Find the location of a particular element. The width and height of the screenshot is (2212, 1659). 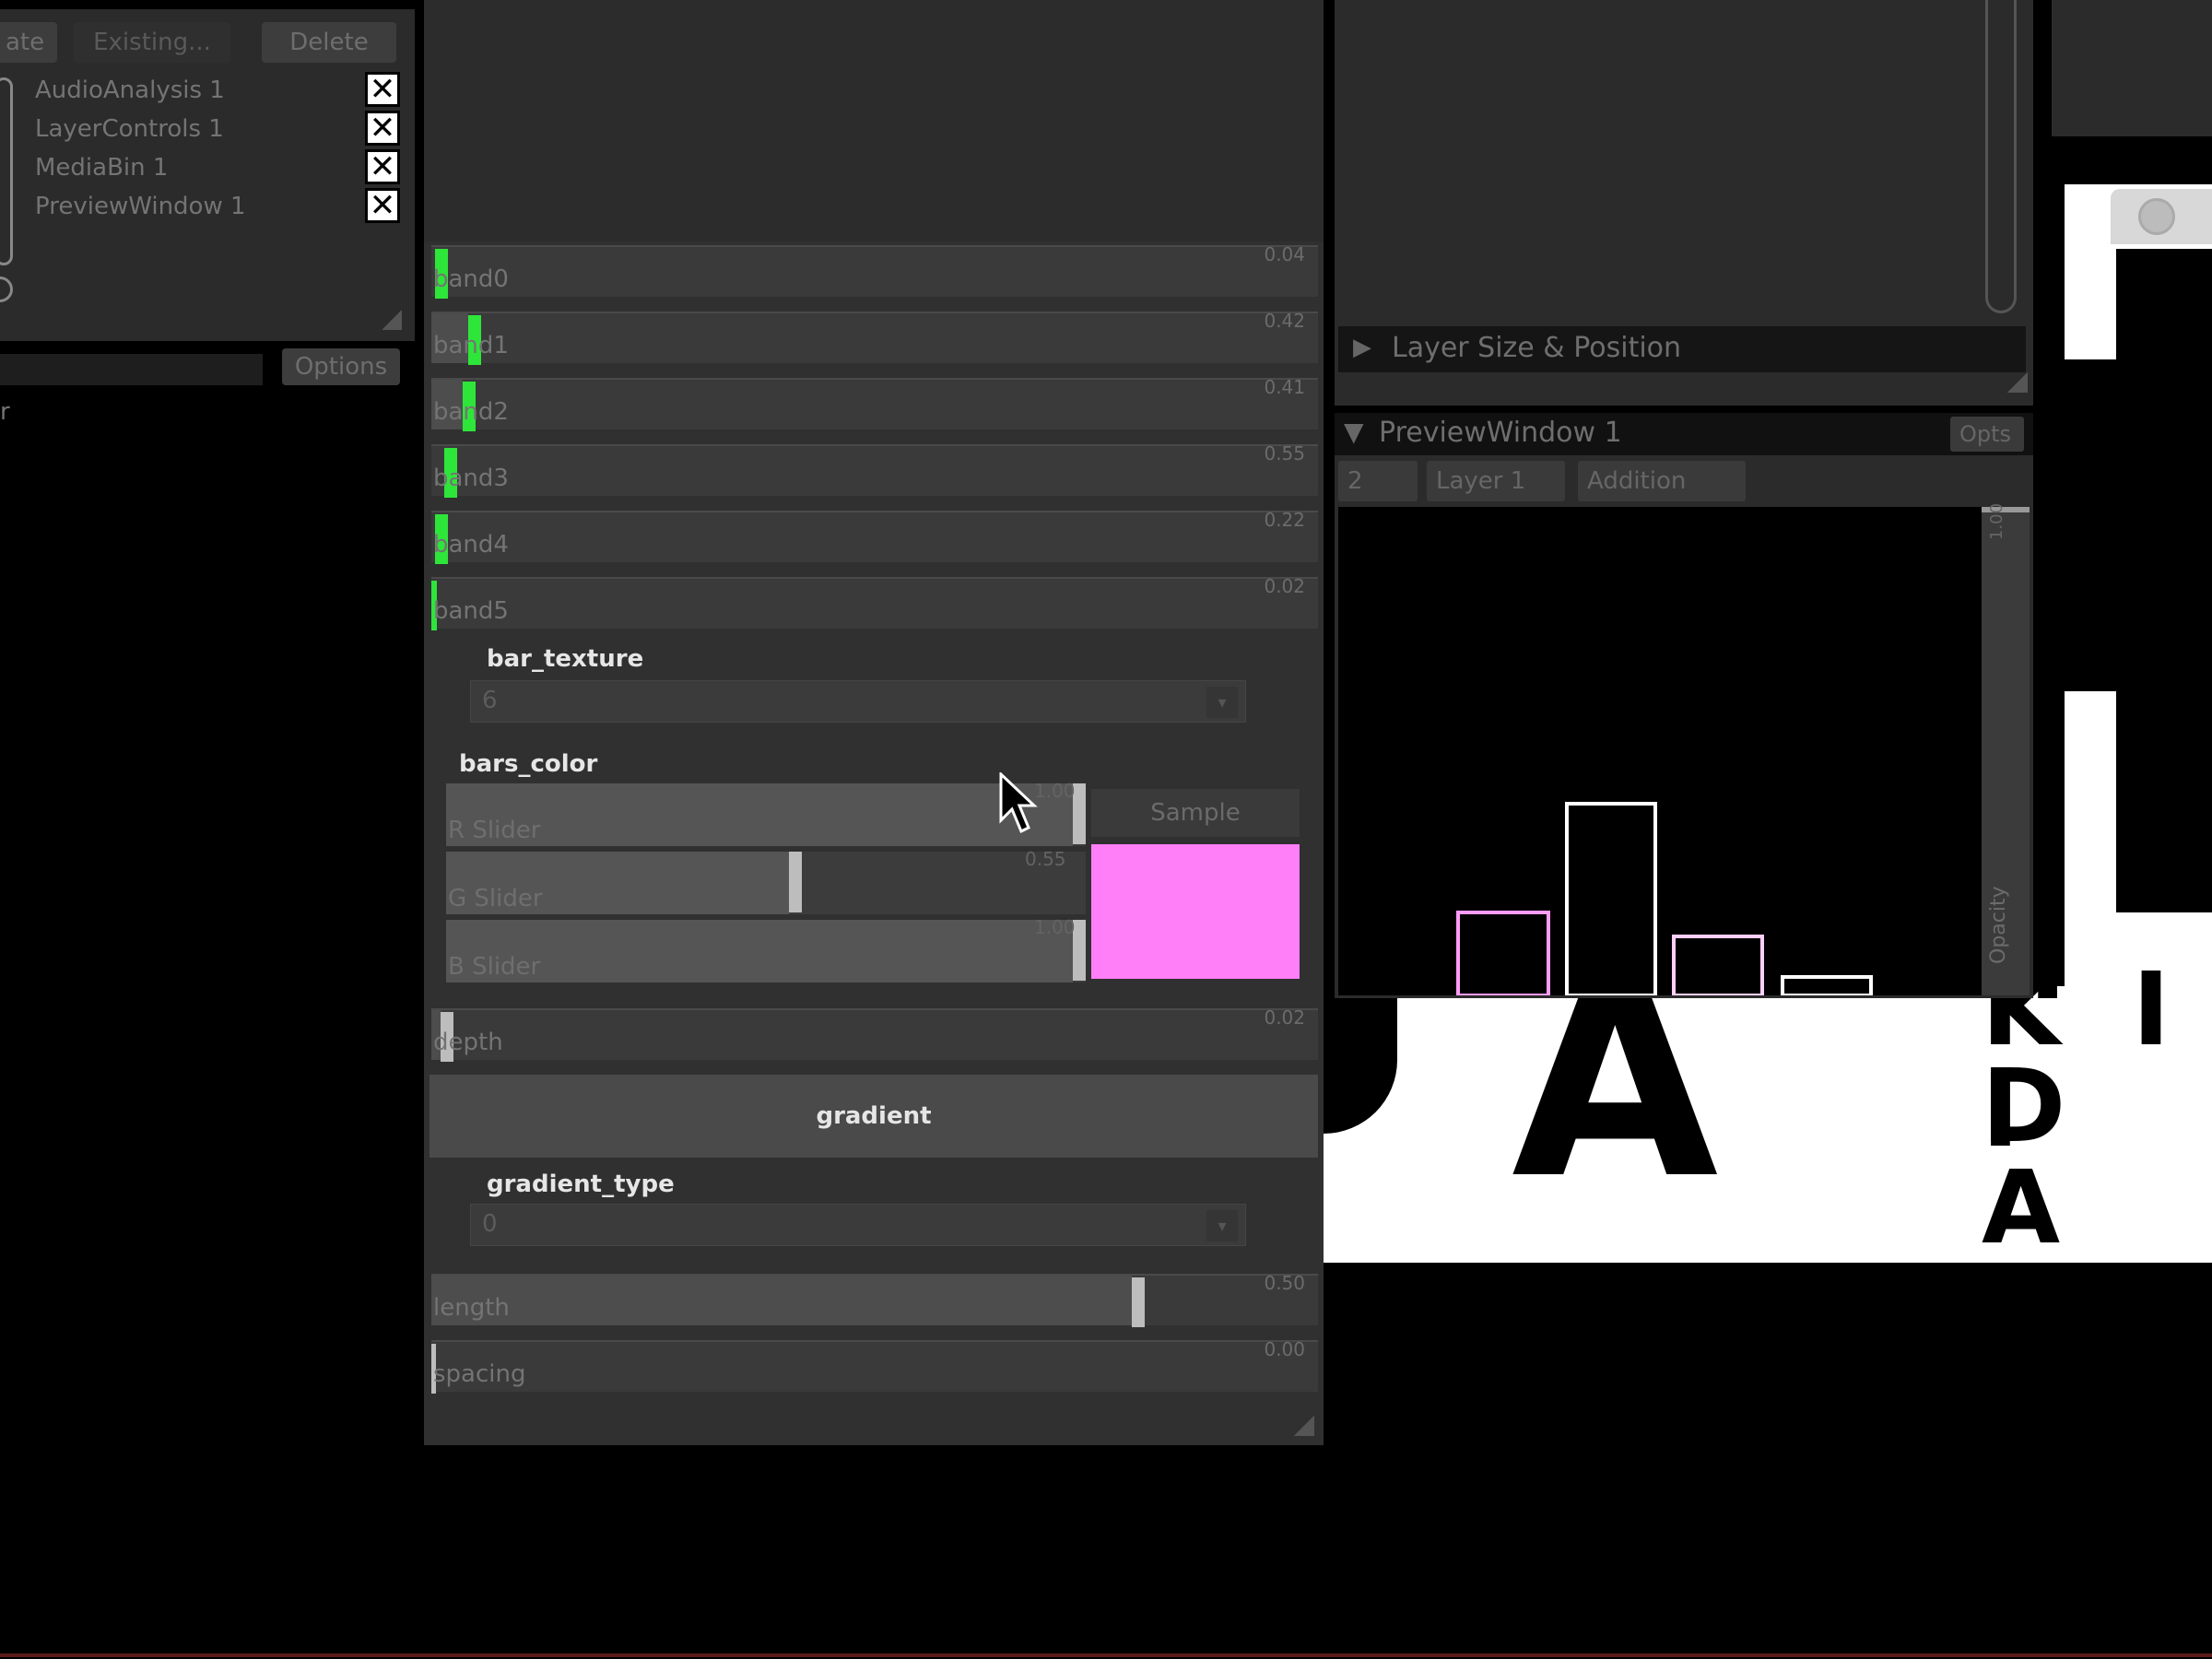

slider-label: band4 is located at coordinates (471, 545).